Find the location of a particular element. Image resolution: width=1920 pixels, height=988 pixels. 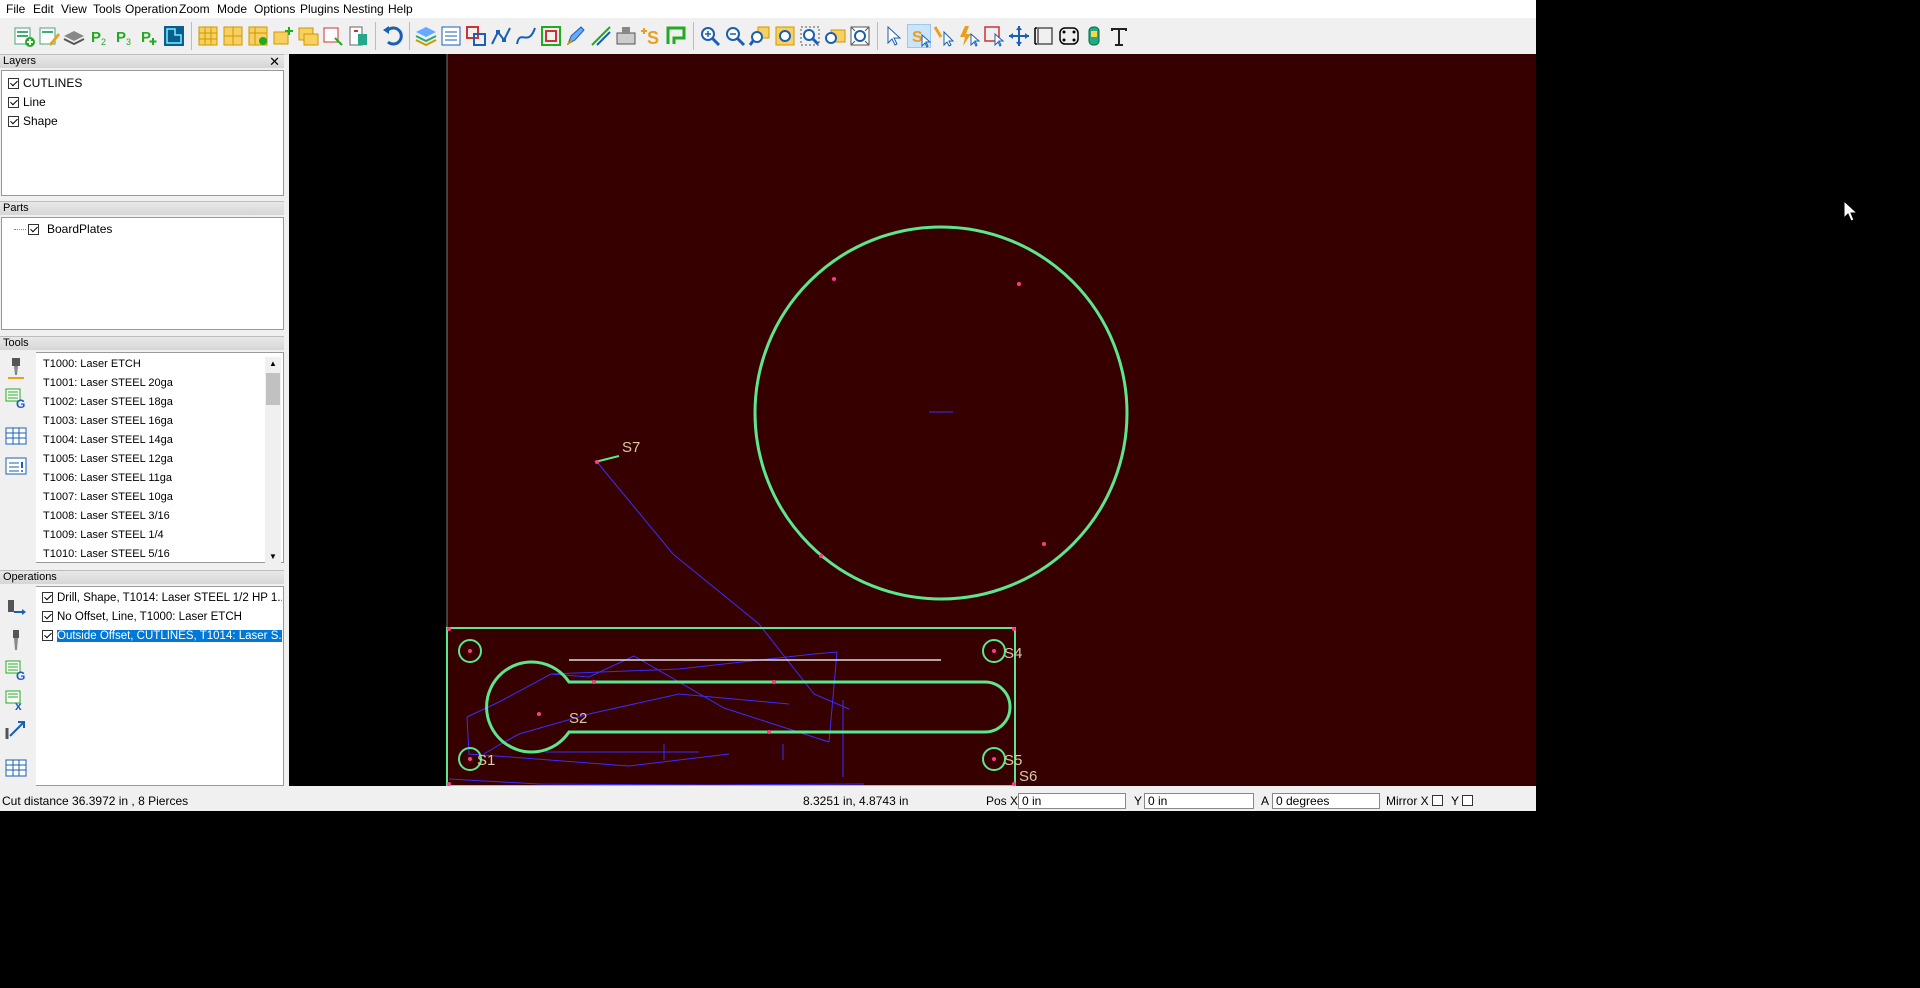

zoom-out-icon is located at coordinates (735, 36).